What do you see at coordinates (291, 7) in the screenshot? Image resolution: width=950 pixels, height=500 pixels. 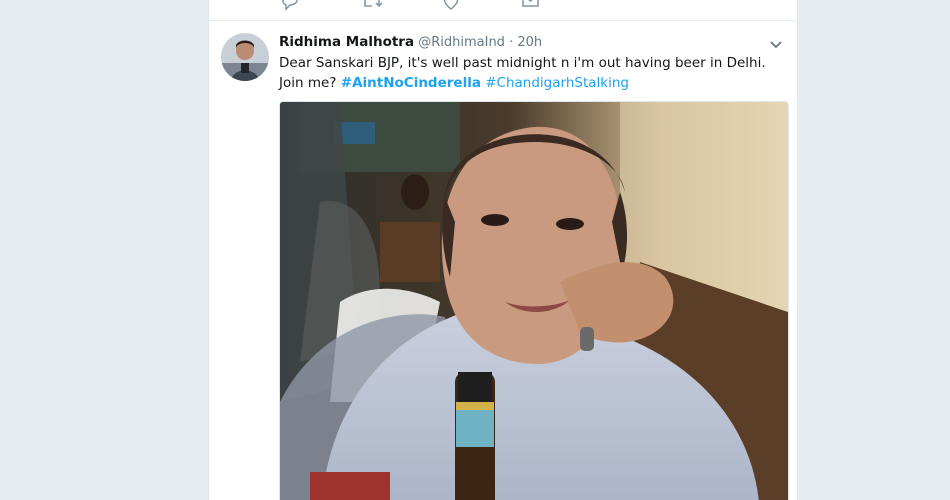 I see `reply-icon` at bounding box center [291, 7].